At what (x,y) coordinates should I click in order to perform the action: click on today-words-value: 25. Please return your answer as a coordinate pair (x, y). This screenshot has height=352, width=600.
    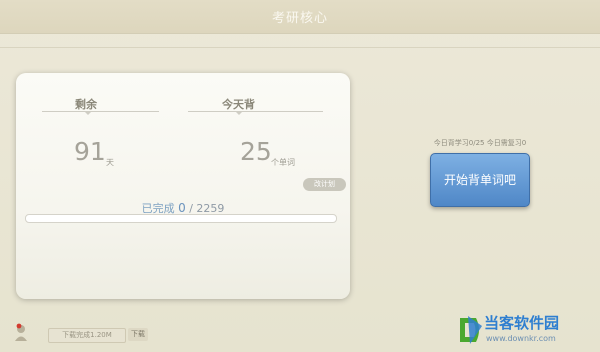
    Looking at the image, I should click on (256, 151).